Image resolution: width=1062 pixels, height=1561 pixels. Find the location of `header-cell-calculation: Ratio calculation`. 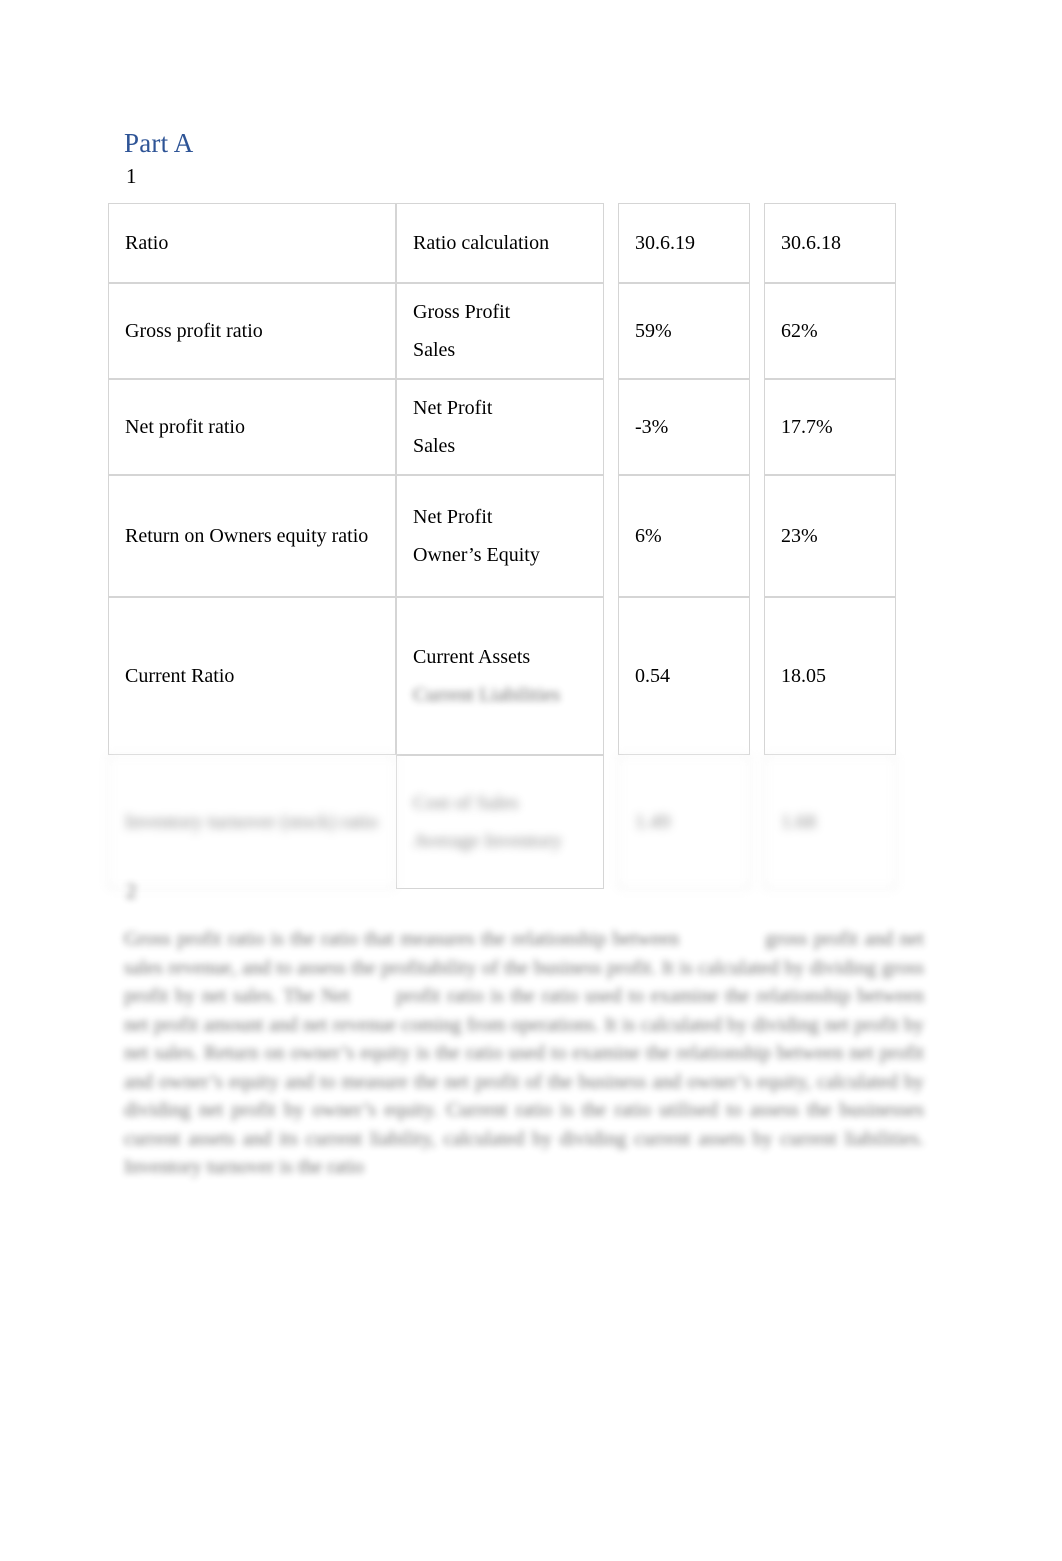

header-cell-calculation: Ratio calculation is located at coordinates (500, 243).